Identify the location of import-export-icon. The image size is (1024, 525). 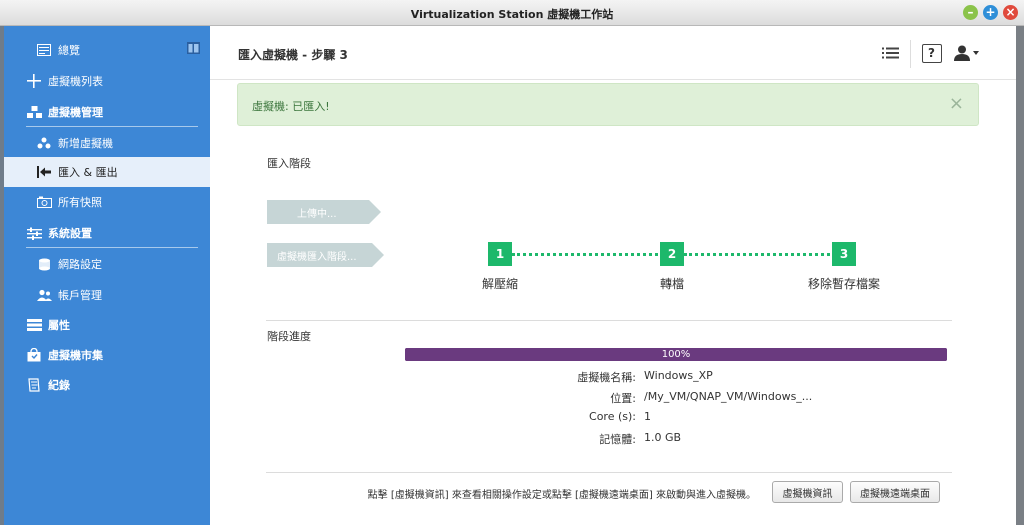
(44, 172).